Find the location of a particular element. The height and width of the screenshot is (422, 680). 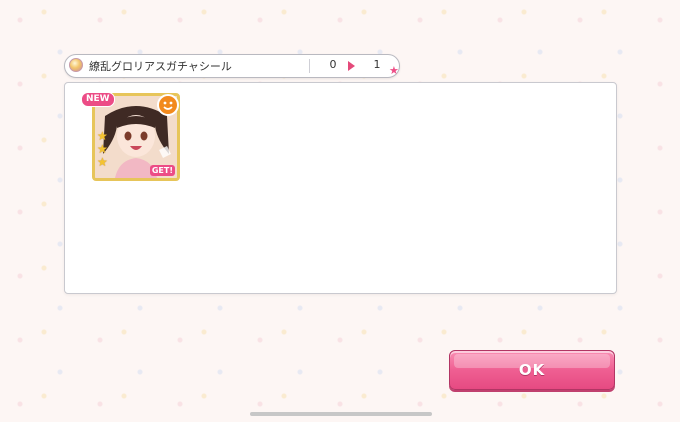

smiley-icon is located at coordinates (168, 105).